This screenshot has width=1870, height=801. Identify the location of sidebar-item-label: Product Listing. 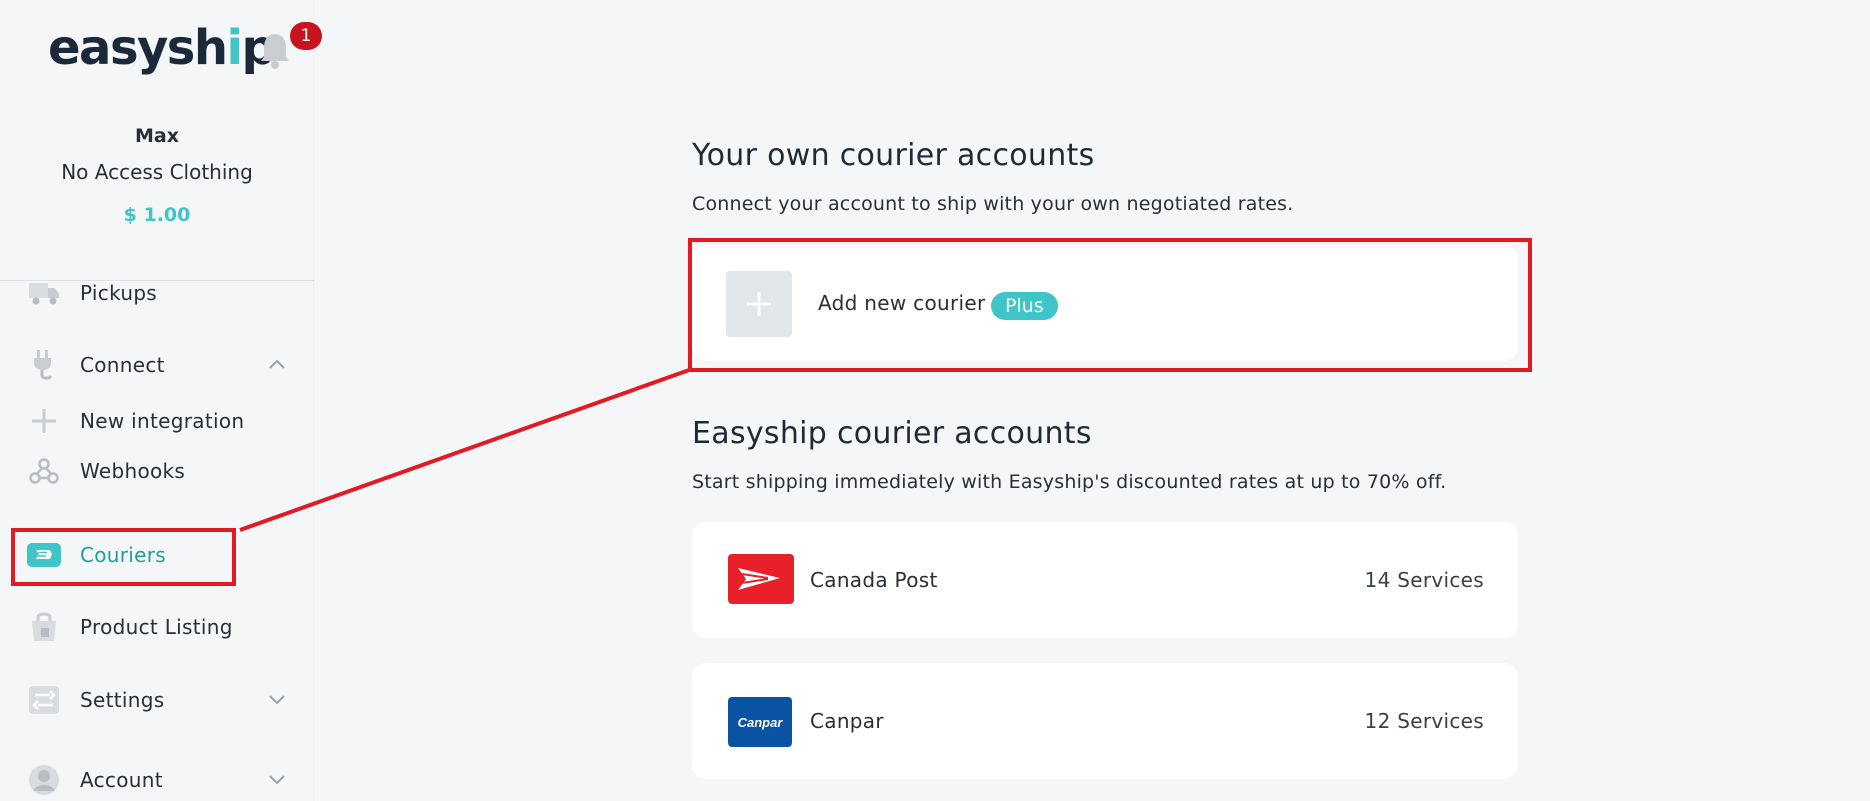
(156, 627).